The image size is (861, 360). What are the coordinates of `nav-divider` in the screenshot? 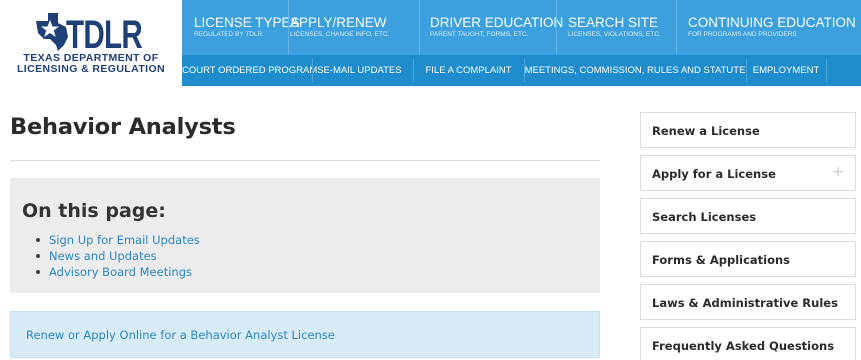 It's located at (826, 70).